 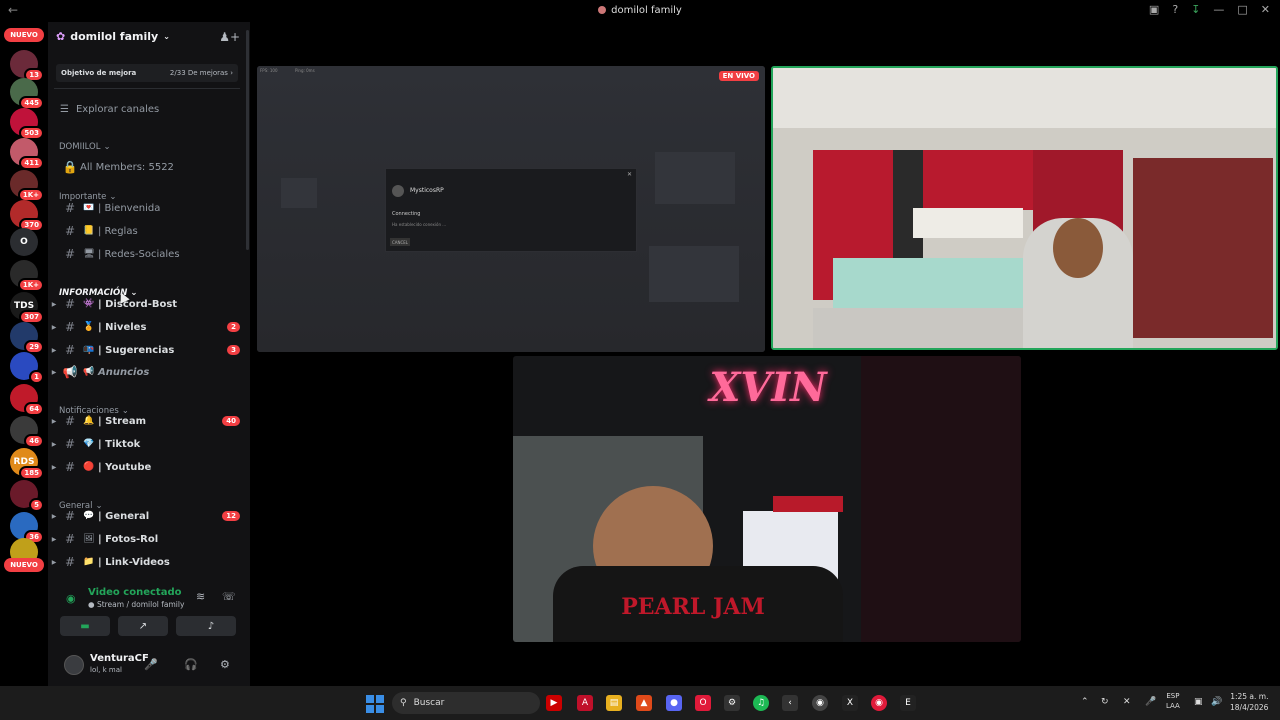 What do you see at coordinates (146, 167) in the screenshot?
I see `channel-item: 🔒 All Members: 5522` at bounding box center [146, 167].